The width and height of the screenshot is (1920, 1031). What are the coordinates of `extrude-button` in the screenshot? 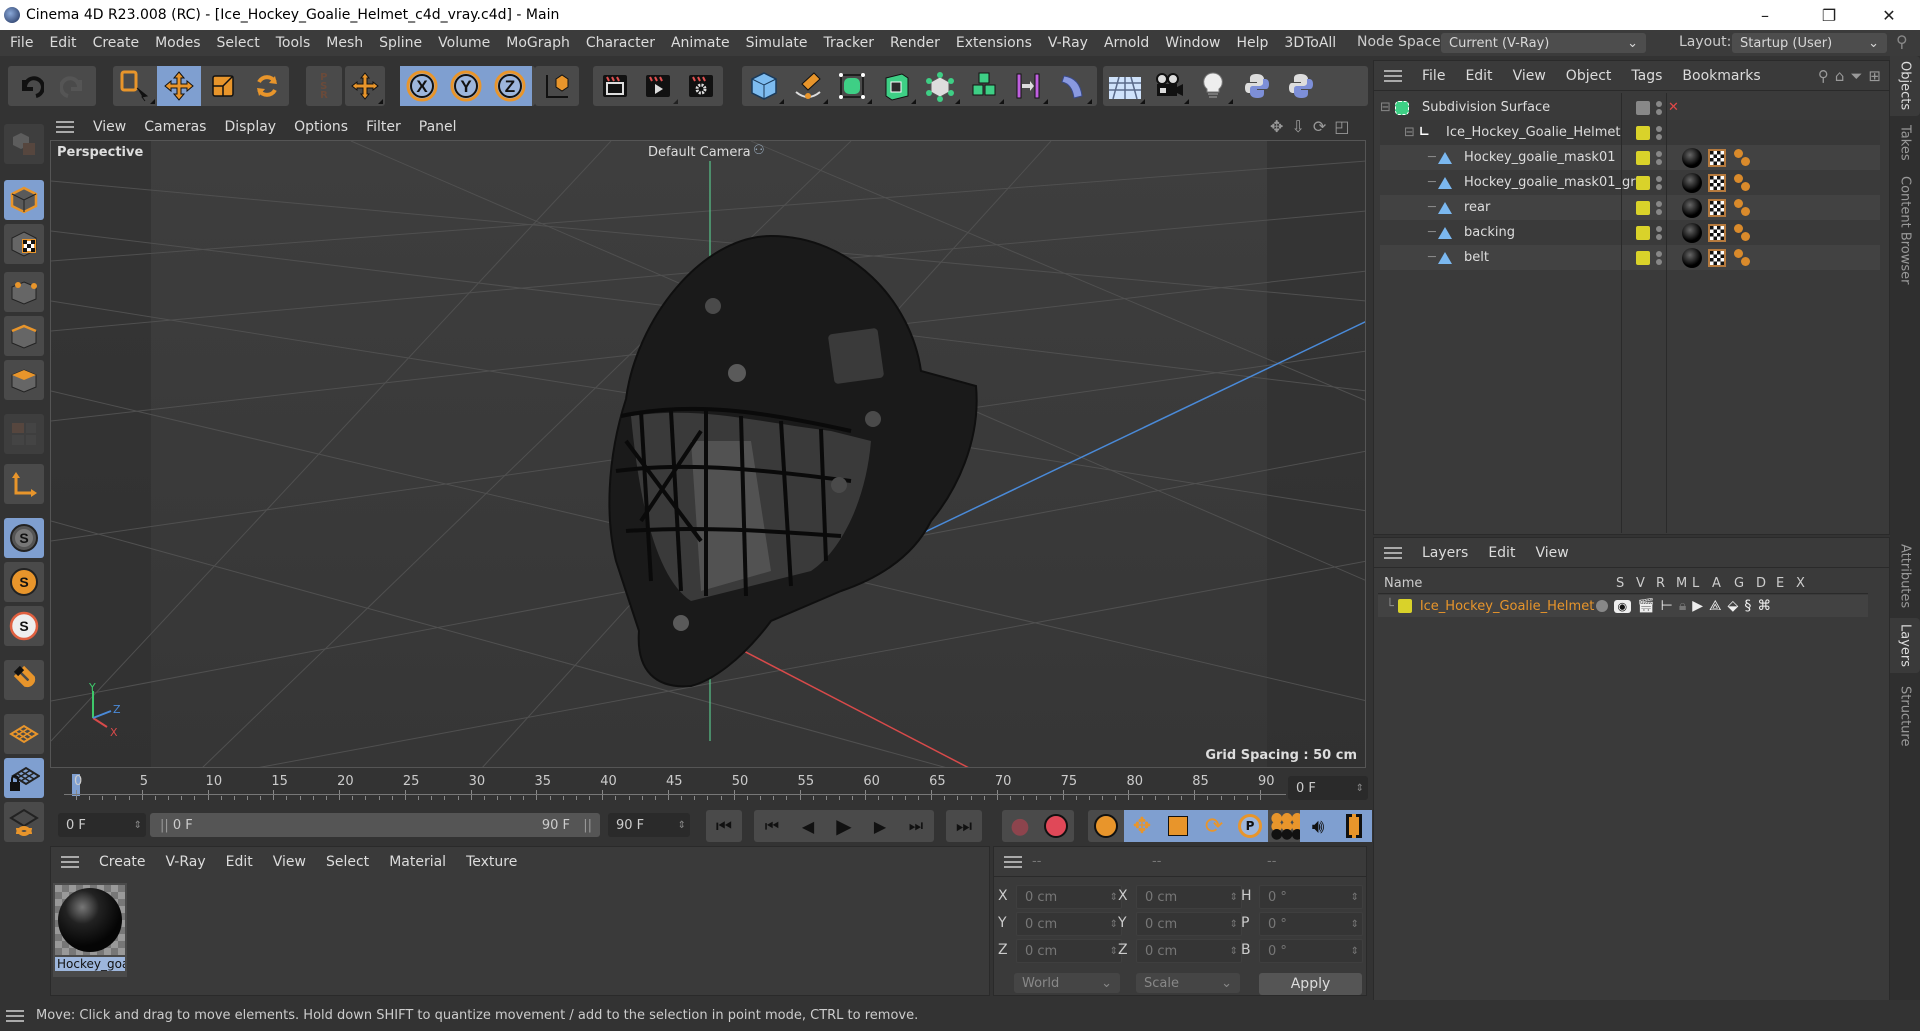 It's located at (896, 86).